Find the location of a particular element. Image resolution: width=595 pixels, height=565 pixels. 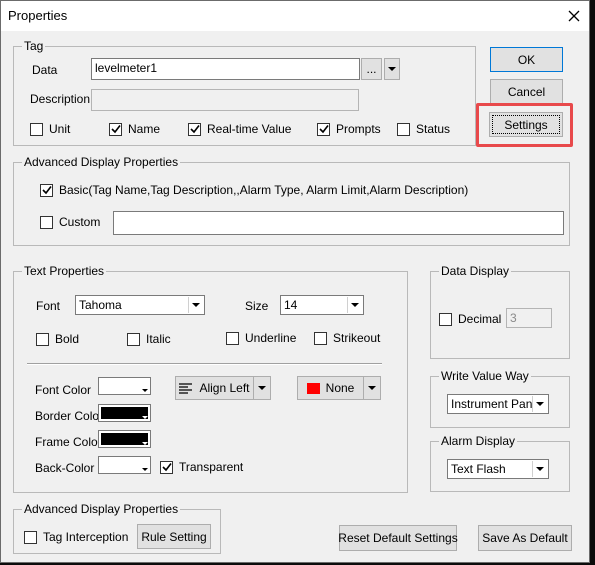

decimal-checkbox-label: Decimal is located at coordinates (480, 319).